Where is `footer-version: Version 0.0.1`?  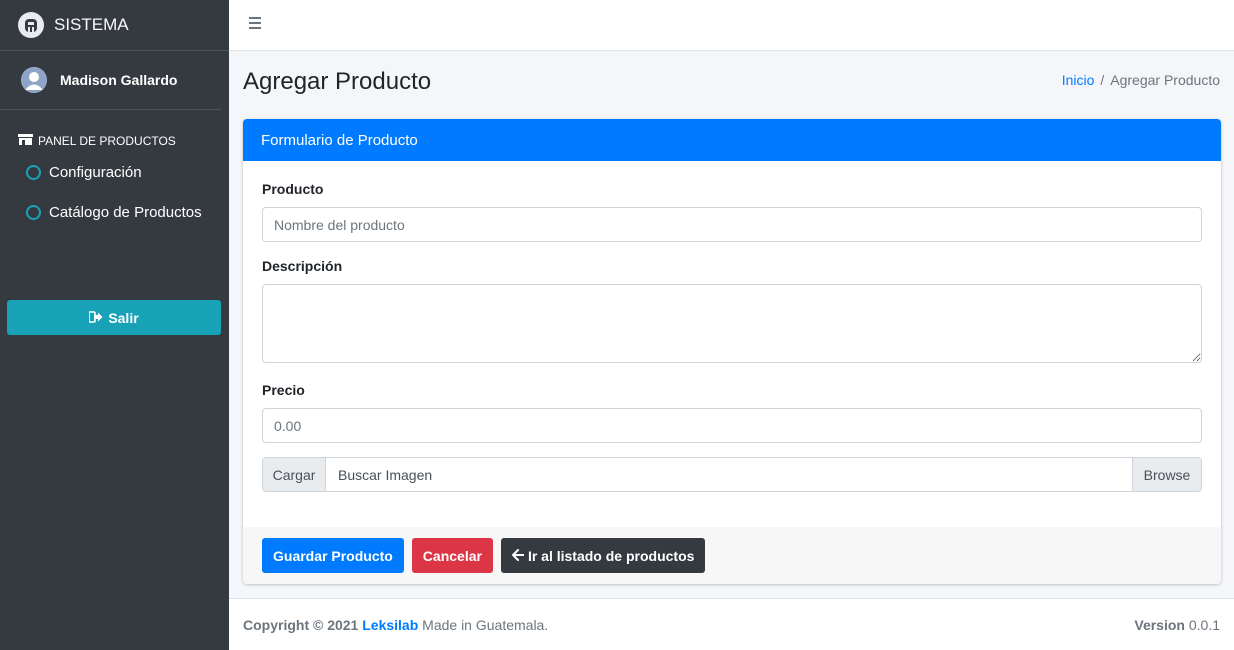 footer-version: Version 0.0.1 is located at coordinates (1177, 625).